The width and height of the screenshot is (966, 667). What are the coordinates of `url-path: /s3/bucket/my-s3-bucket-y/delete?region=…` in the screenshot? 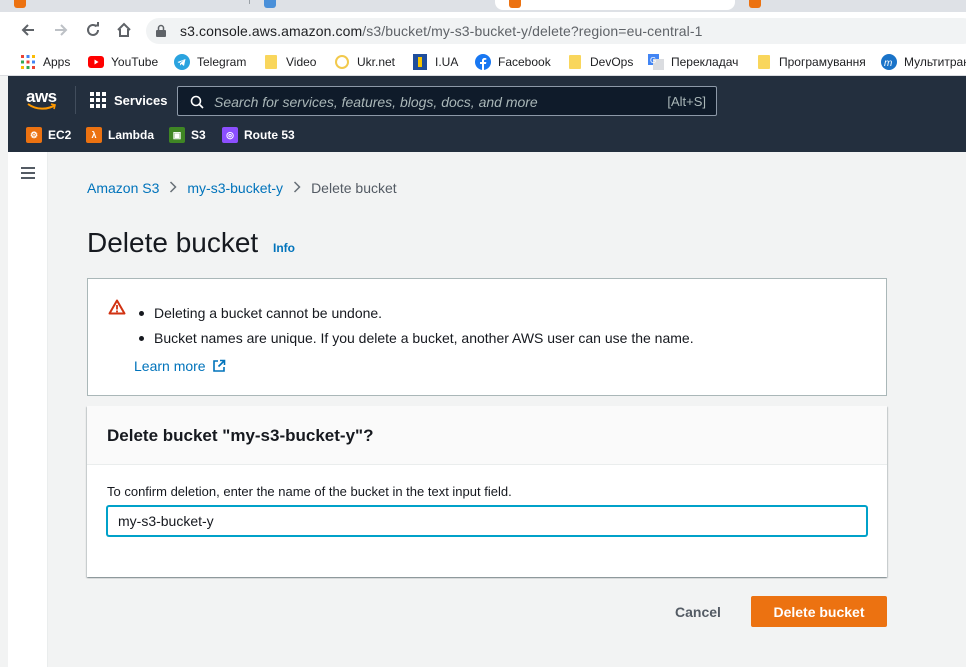 It's located at (532, 31).